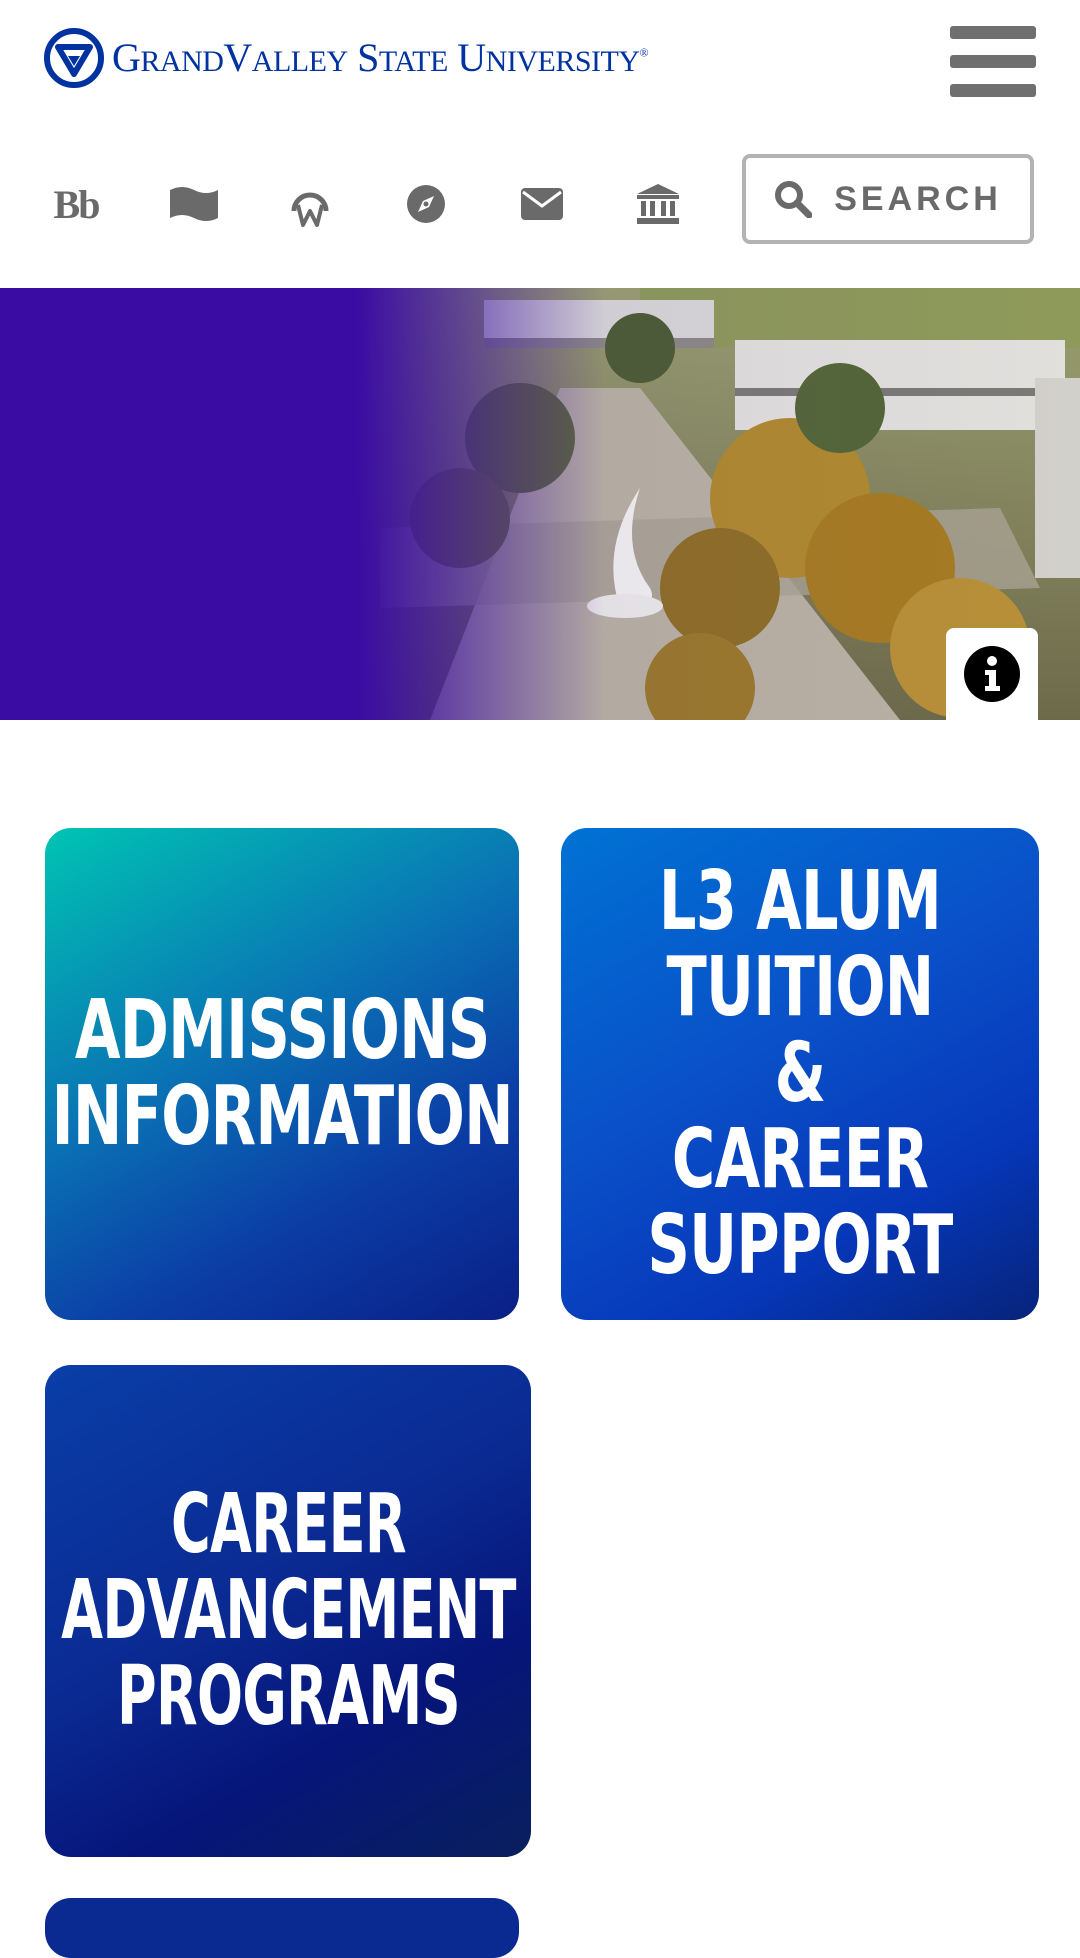 This screenshot has height=1958, width=1080. I want to click on bank-icon, so click(658, 204).